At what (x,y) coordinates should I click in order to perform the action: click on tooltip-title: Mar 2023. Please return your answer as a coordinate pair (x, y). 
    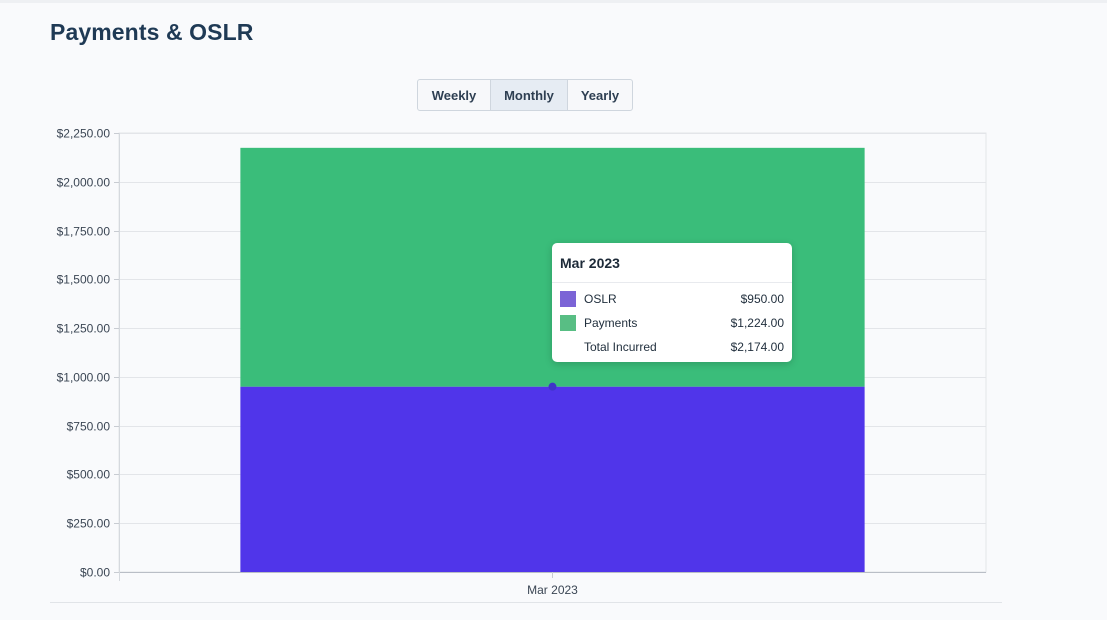
    Looking at the image, I should click on (590, 263).